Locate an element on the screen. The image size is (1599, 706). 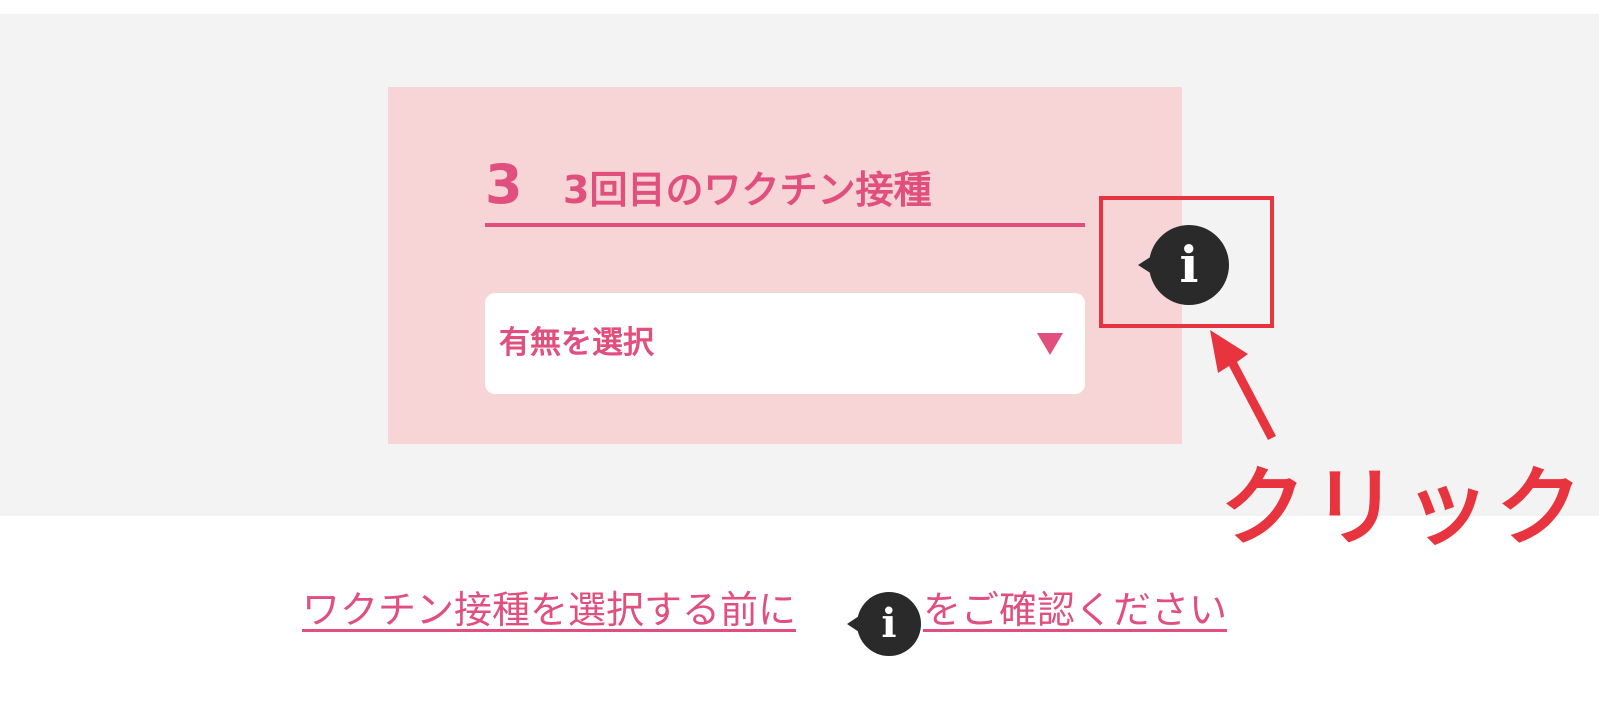
card-heading: 3 3回目のワクチン接種 is located at coordinates (785, 191).